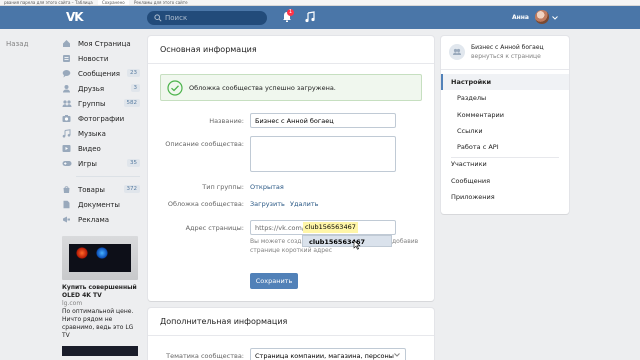 The image size is (640, 360). What do you see at coordinates (68, 164) in the screenshot?
I see `games-icon` at bounding box center [68, 164].